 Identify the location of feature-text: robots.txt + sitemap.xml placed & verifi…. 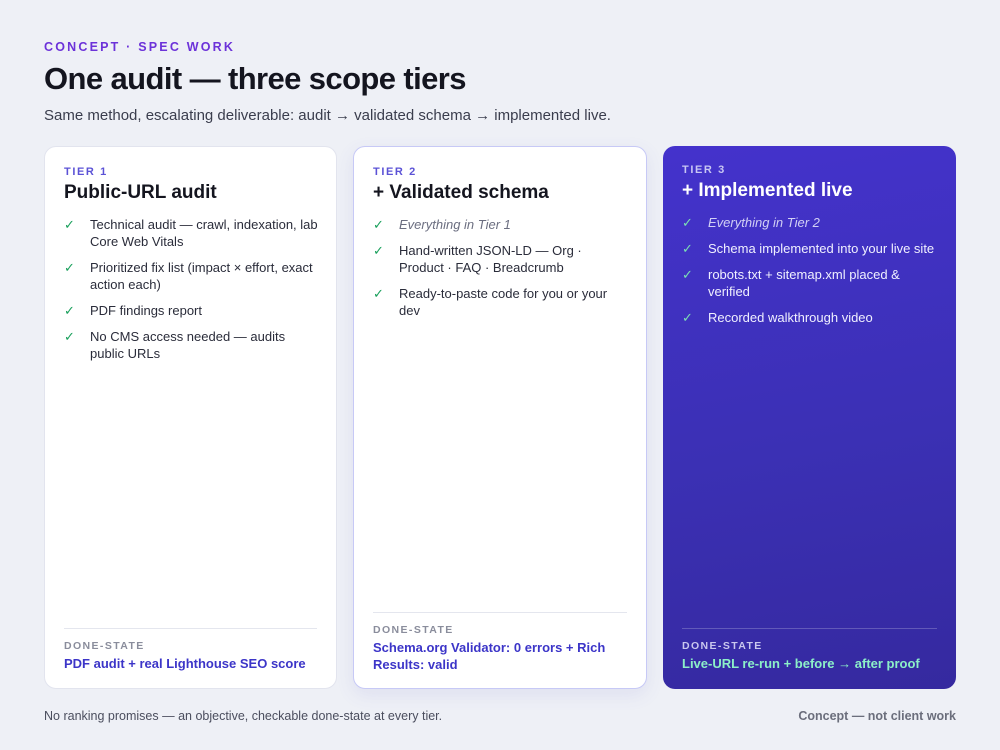
(804, 283).